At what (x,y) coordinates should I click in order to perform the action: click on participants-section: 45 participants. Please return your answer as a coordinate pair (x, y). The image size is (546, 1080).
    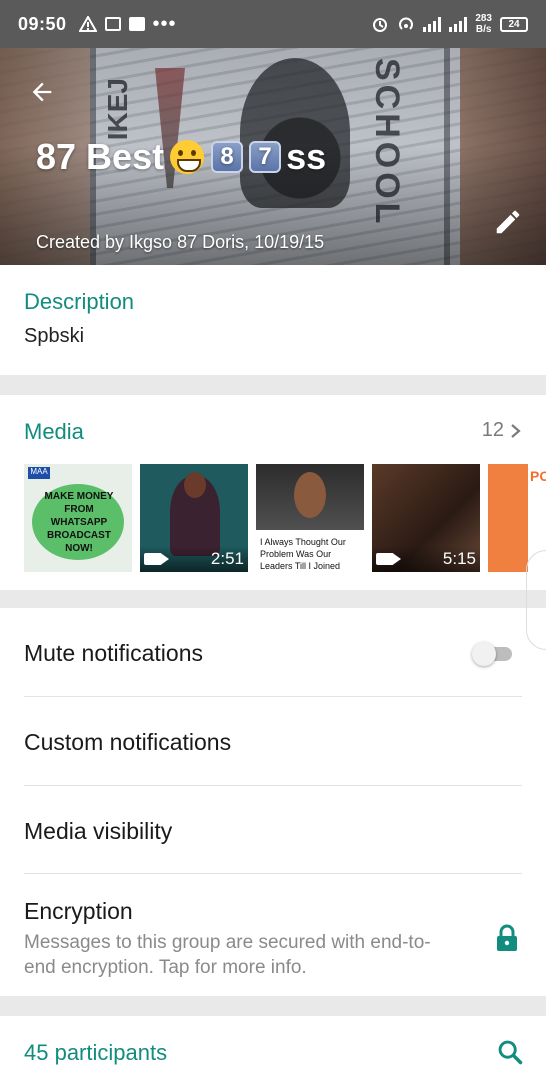
    Looking at the image, I should click on (273, 1048).